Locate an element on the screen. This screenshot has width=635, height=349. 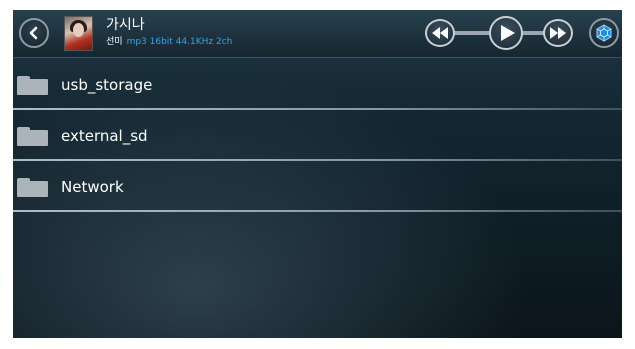
divider is located at coordinates (317, 211).